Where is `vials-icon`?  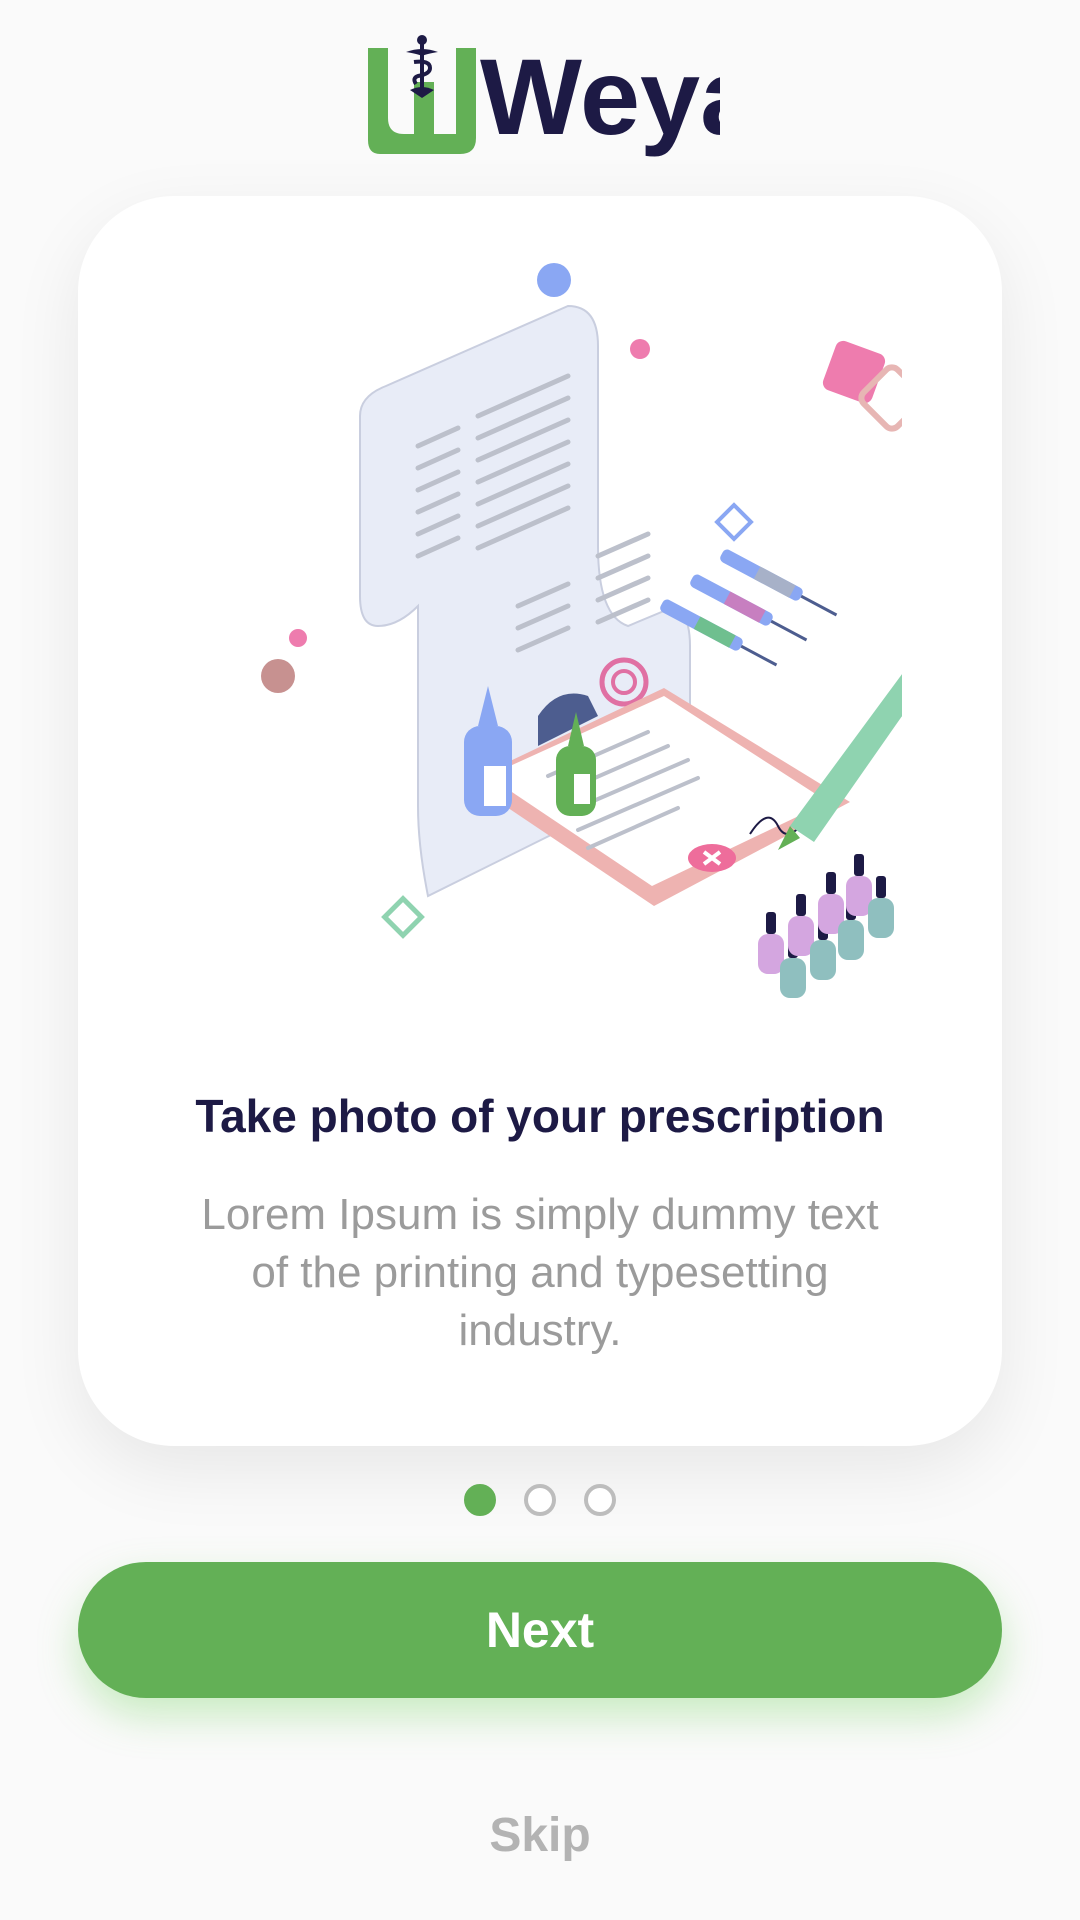 vials-icon is located at coordinates (826, 926).